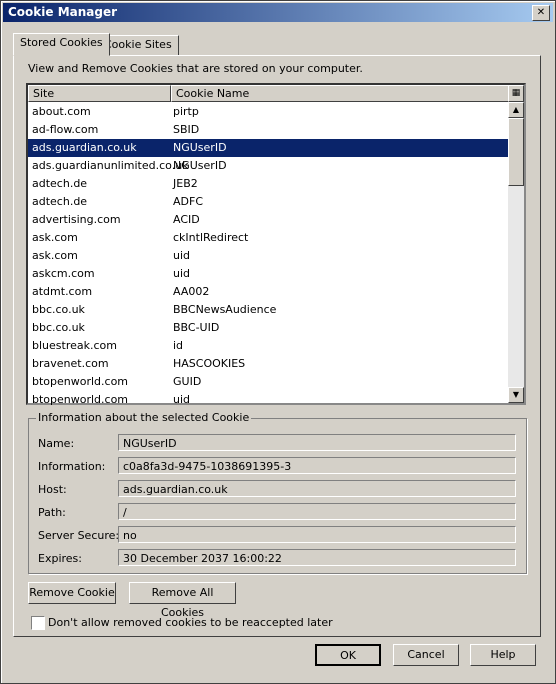 This screenshot has width=556, height=684. I want to click on column-header-site: Site, so click(99, 93).